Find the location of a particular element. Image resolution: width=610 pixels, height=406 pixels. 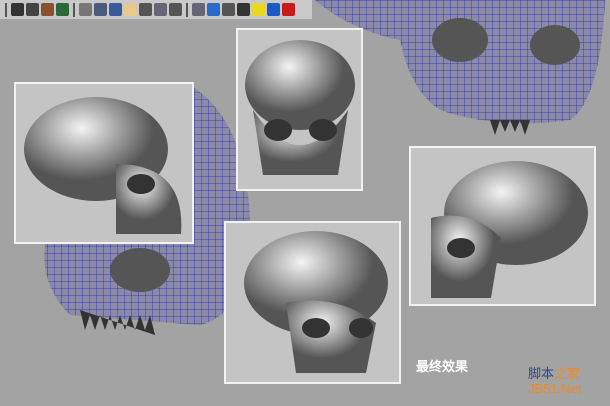

resolution-gate-icon is located at coordinates (175, 9).